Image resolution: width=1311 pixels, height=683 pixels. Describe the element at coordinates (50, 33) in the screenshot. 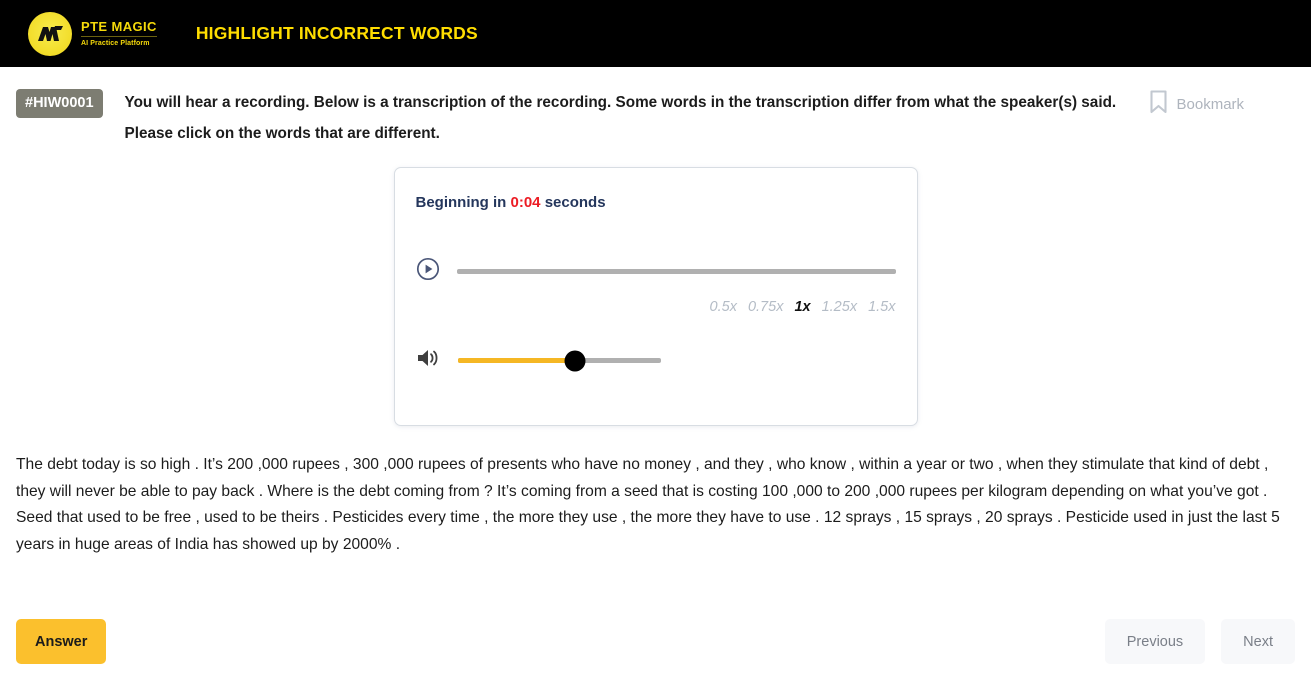

I see `pte-magic-logo-icon` at that location.